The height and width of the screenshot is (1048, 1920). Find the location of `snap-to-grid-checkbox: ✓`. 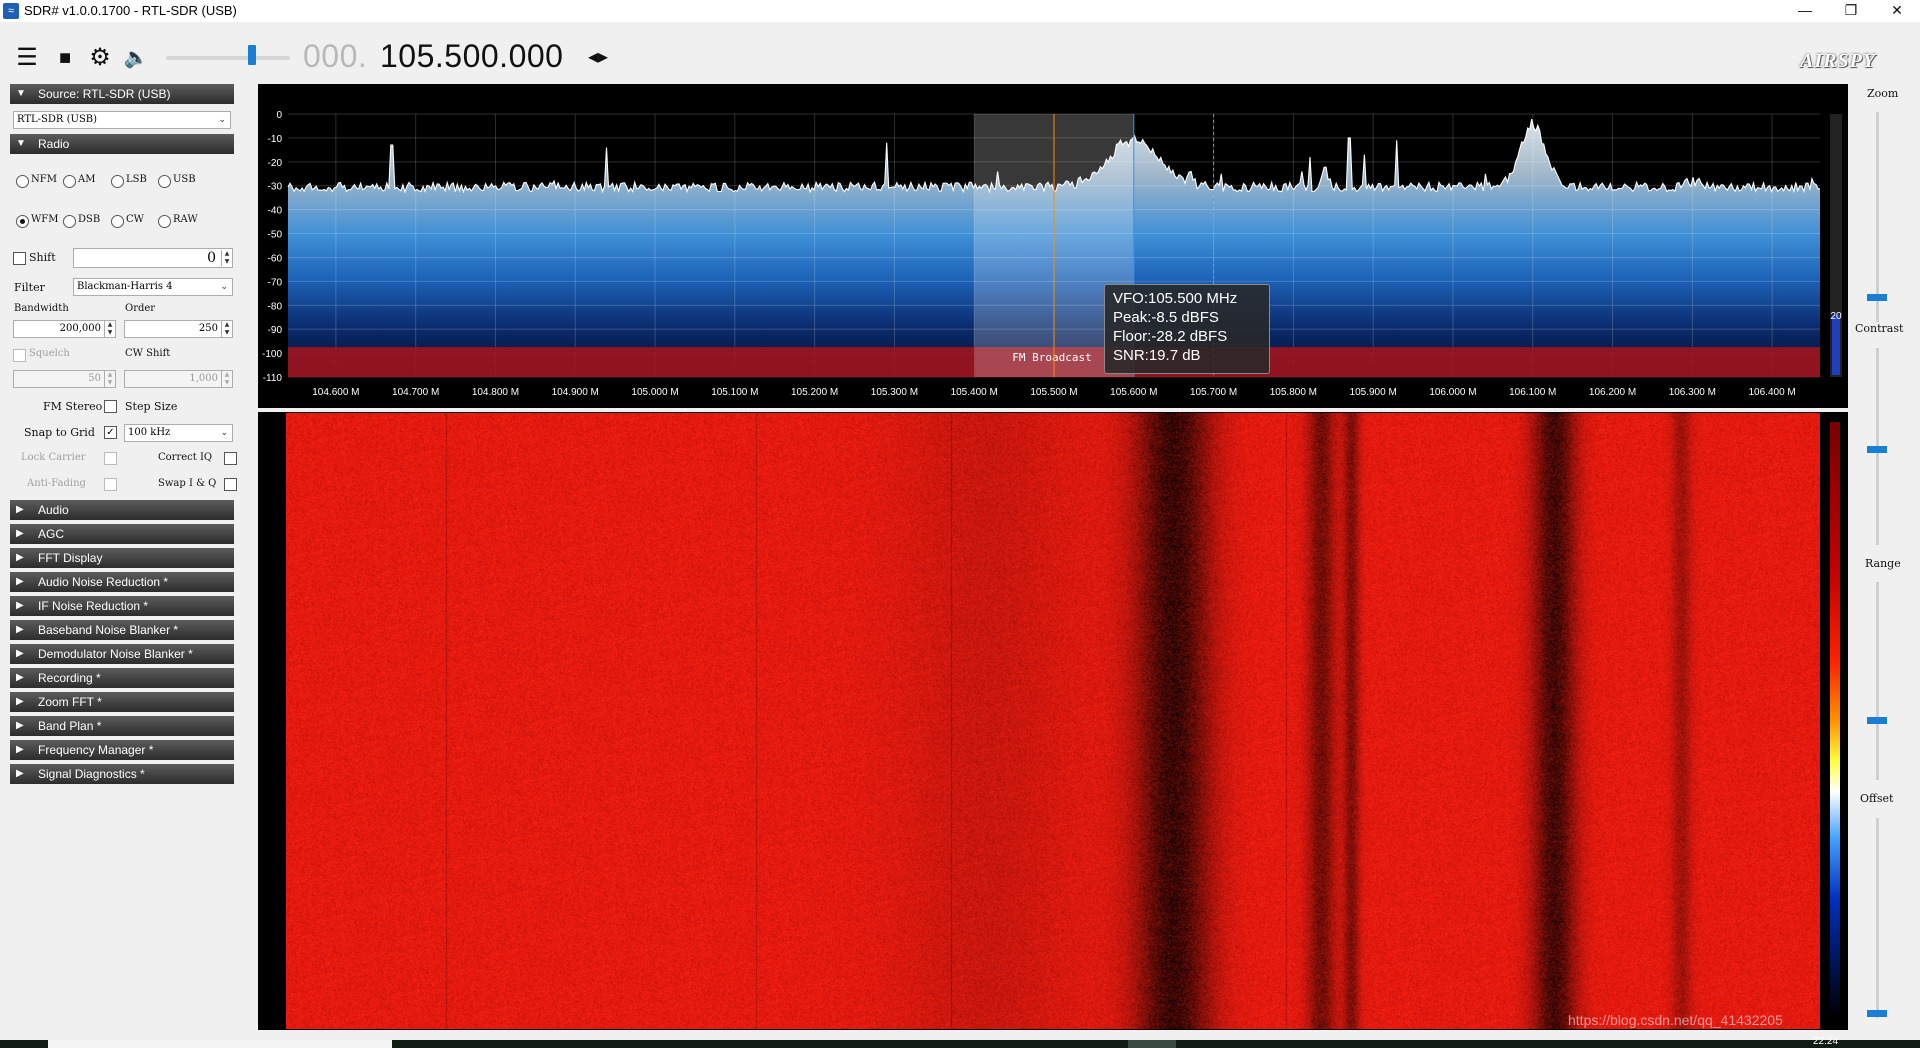

snap-to-grid-checkbox: ✓ is located at coordinates (110, 432).